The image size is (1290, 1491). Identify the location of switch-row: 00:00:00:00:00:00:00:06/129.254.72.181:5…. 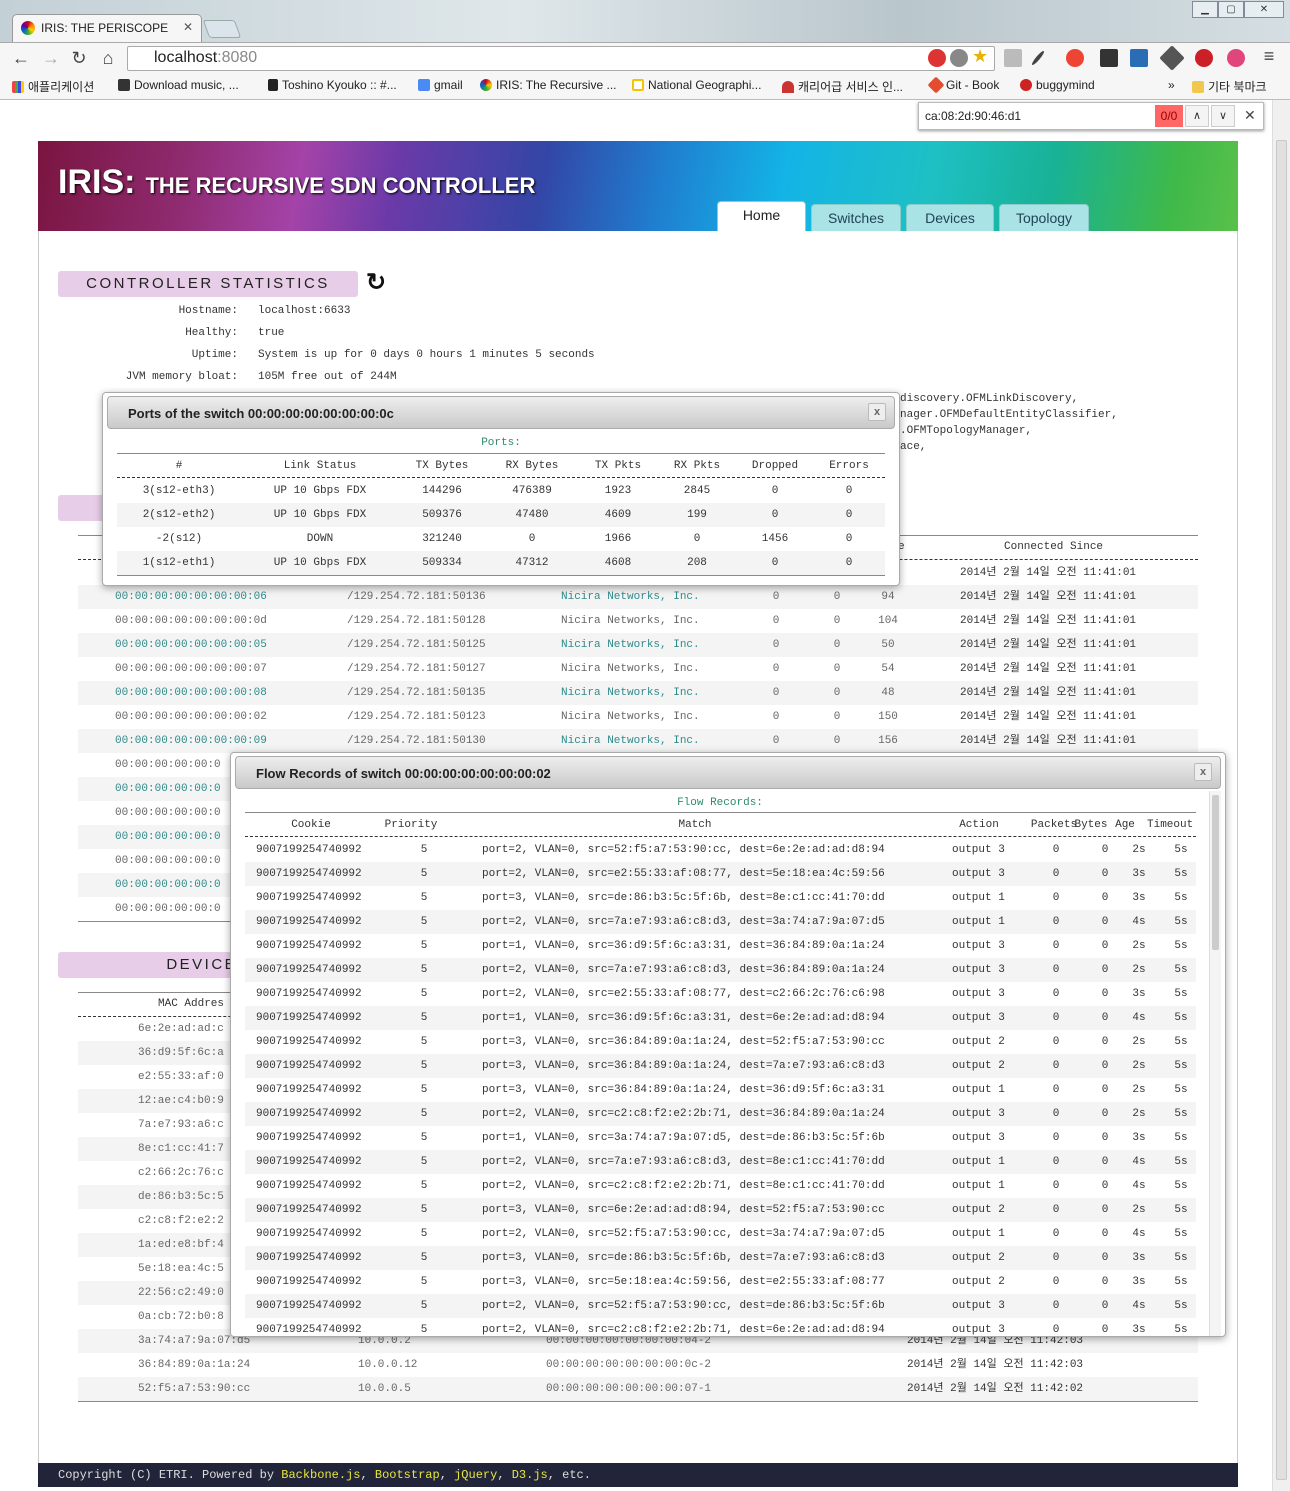
(638, 597).